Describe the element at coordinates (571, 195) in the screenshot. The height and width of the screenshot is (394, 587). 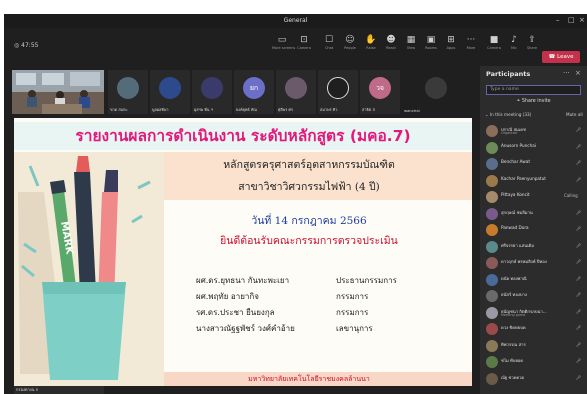
I see `participant-status: Calling` at that location.